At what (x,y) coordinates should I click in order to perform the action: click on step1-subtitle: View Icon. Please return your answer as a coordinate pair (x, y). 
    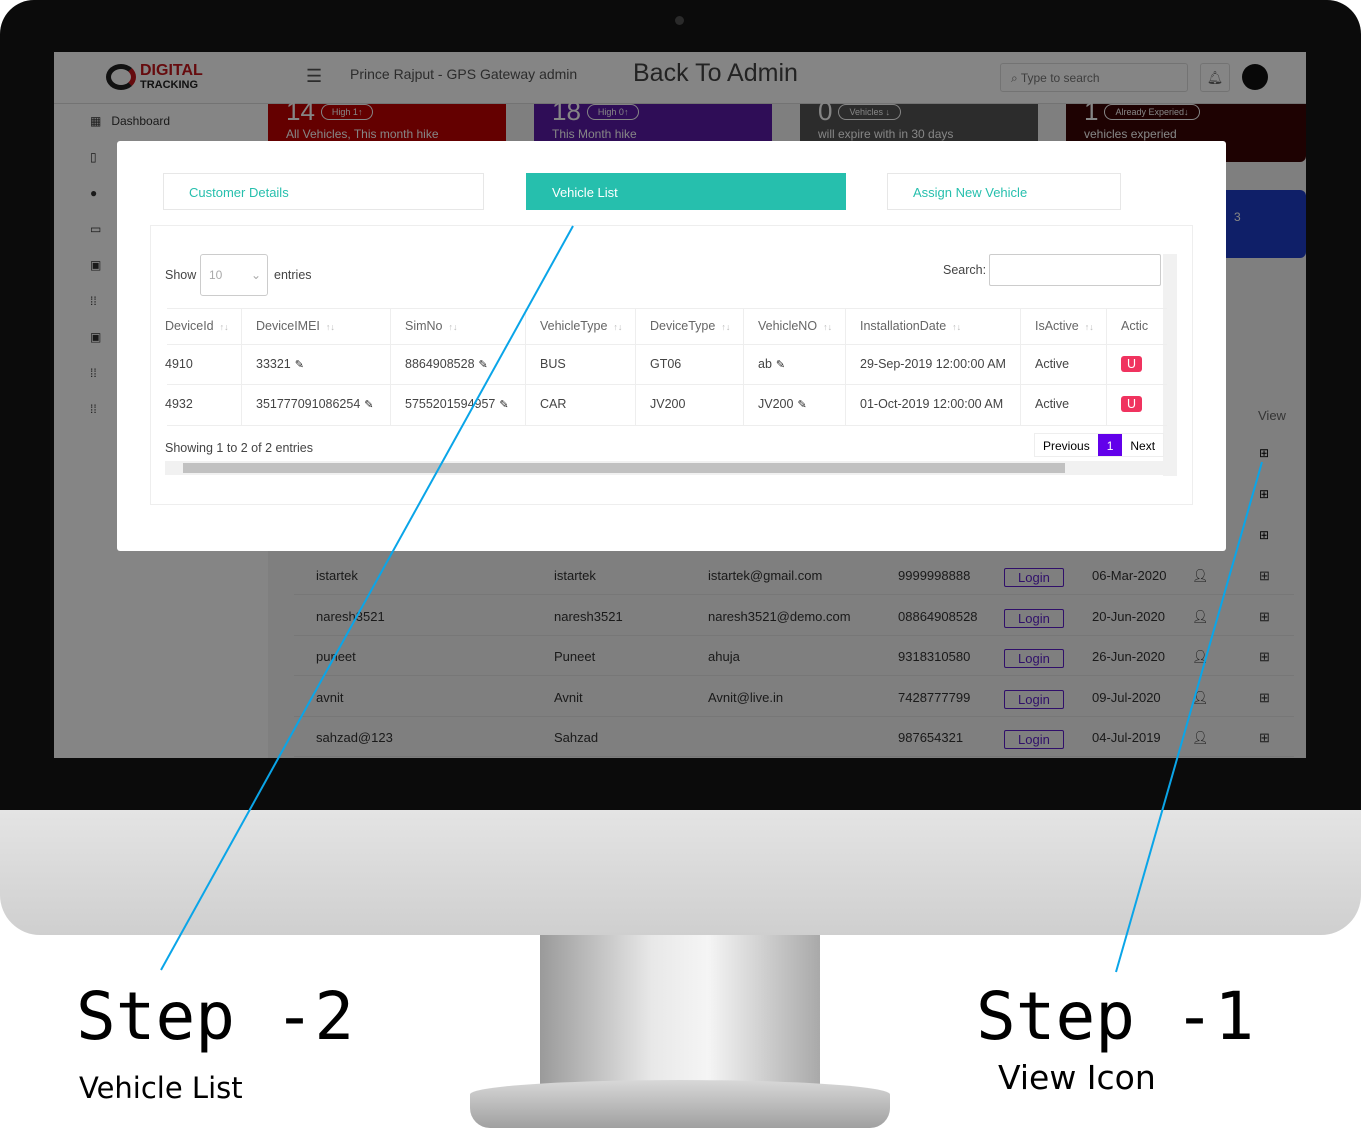
    Looking at the image, I should click on (1077, 1077).